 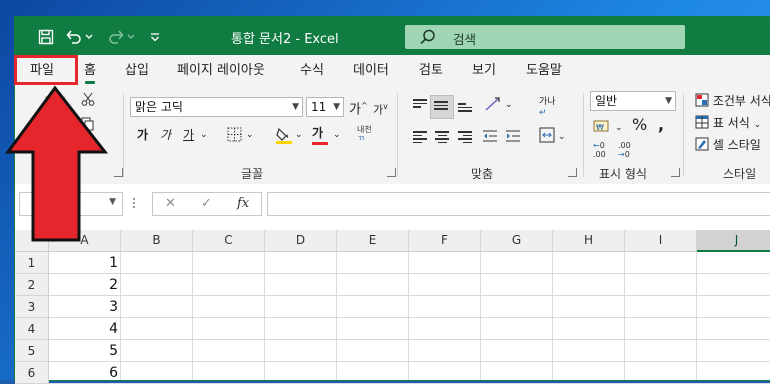 What do you see at coordinates (188, 135) in the screenshot?
I see `underline-button: 가` at bounding box center [188, 135].